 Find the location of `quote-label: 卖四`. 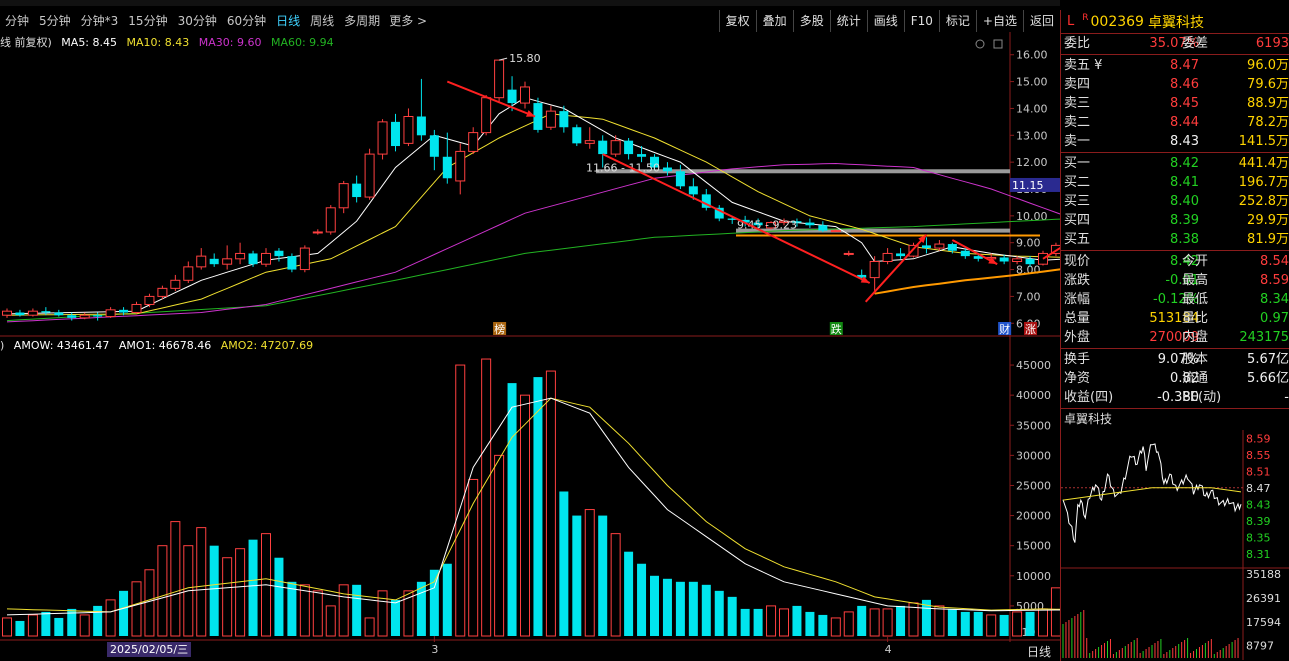

quote-label: 卖四 is located at coordinates (1077, 84).